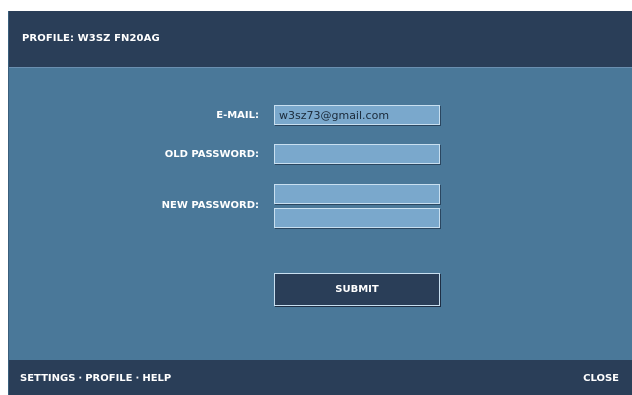 The width and height of the screenshot is (632, 395). Describe the element at coordinates (91, 38) in the screenshot. I see `dialog-title: PROFILE: W3SZ FN20AG` at that location.